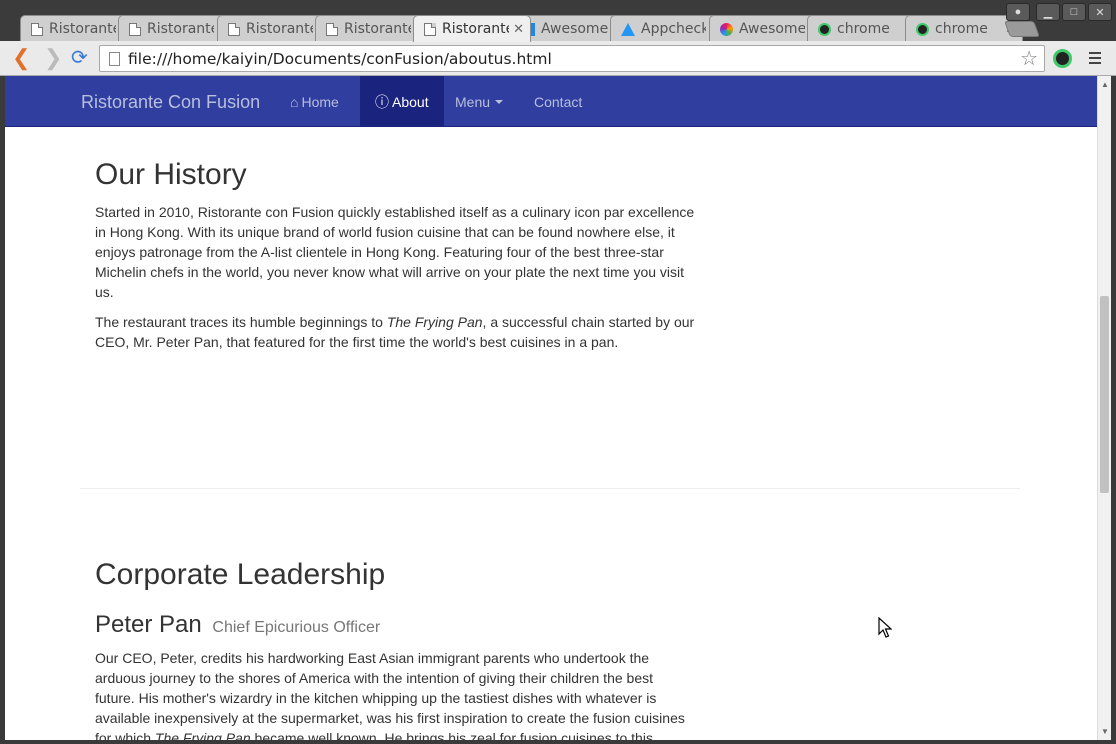 The height and width of the screenshot is (744, 1116). What do you see at coordinates (170, 102) in the screenshot?
I see `navbar-brand: Ristorante Con Fusion` at bounding box center [170, 102].